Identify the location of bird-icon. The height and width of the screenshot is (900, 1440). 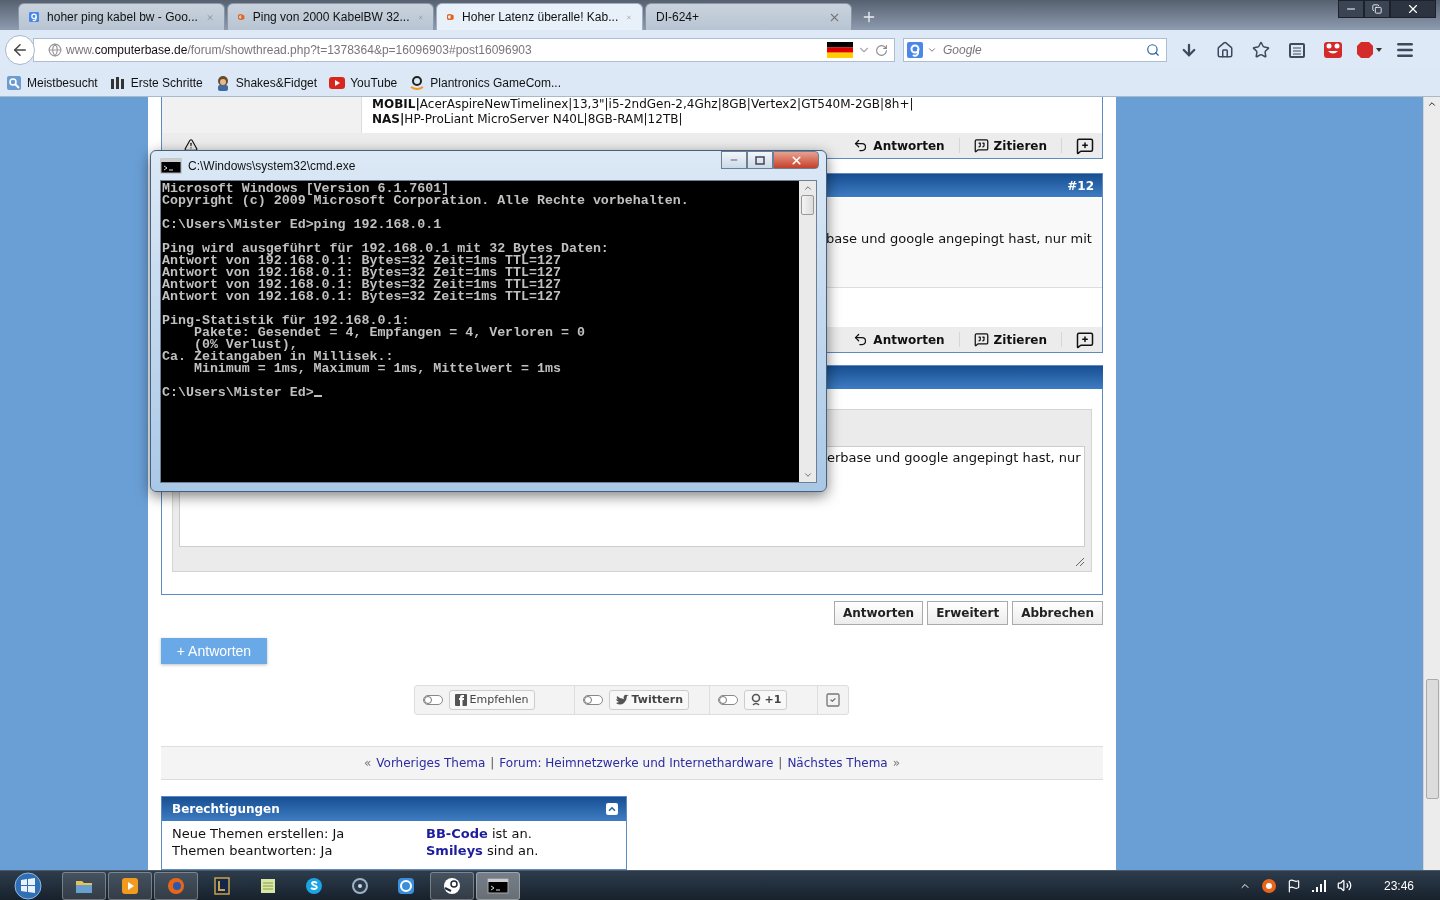
(621, 699).